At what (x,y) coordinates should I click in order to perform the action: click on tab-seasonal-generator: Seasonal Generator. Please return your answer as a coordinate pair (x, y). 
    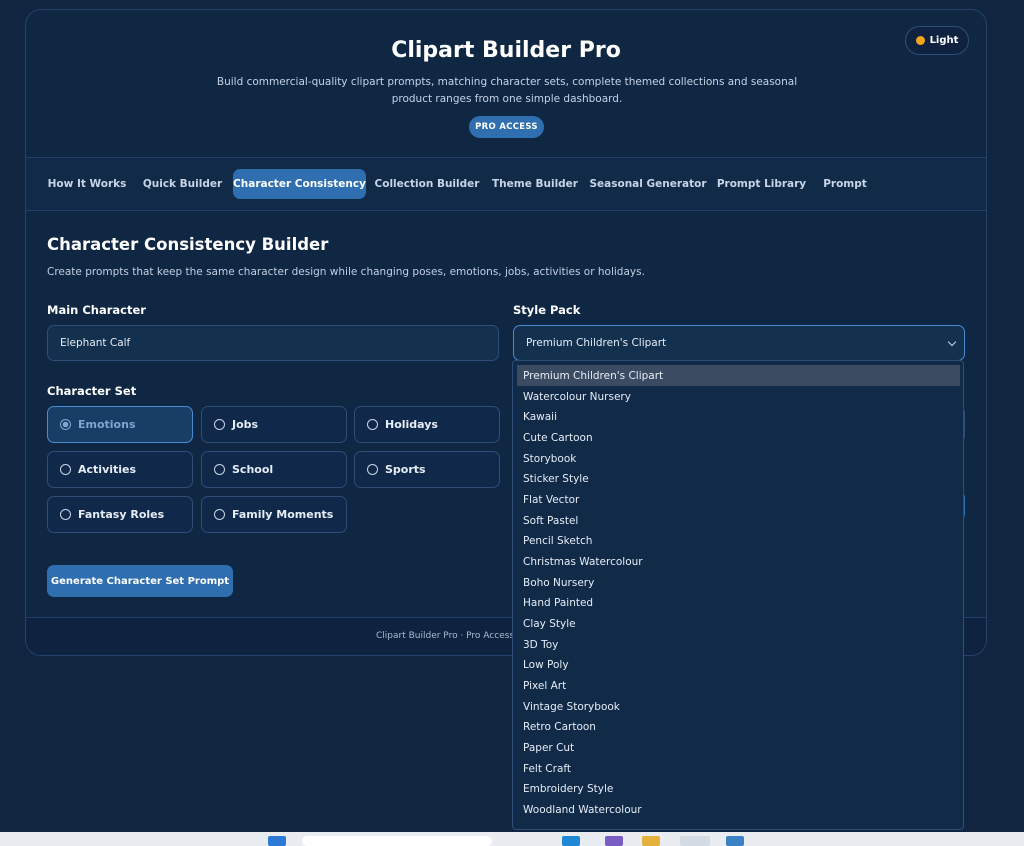
    Looking at the image, I should click on (648, 184).